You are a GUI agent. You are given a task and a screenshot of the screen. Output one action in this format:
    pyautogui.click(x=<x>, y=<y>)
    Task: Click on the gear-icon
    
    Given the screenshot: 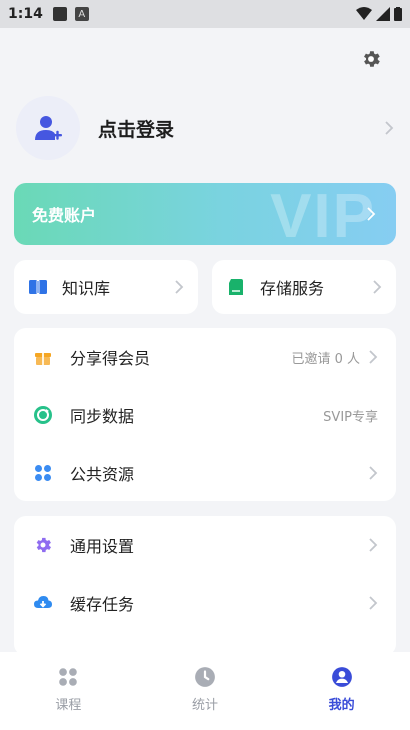 What is the action you would take?
    pyautogui.click(x=43, y=545)
    